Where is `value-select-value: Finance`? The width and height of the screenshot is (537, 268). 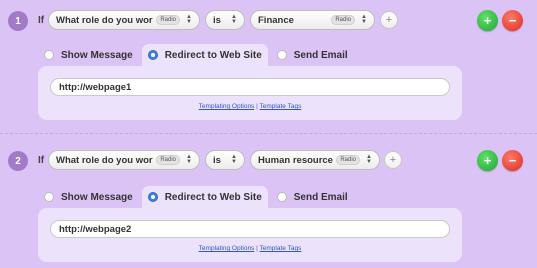
value-select-value: Finance is located at coordinates (276, 20).